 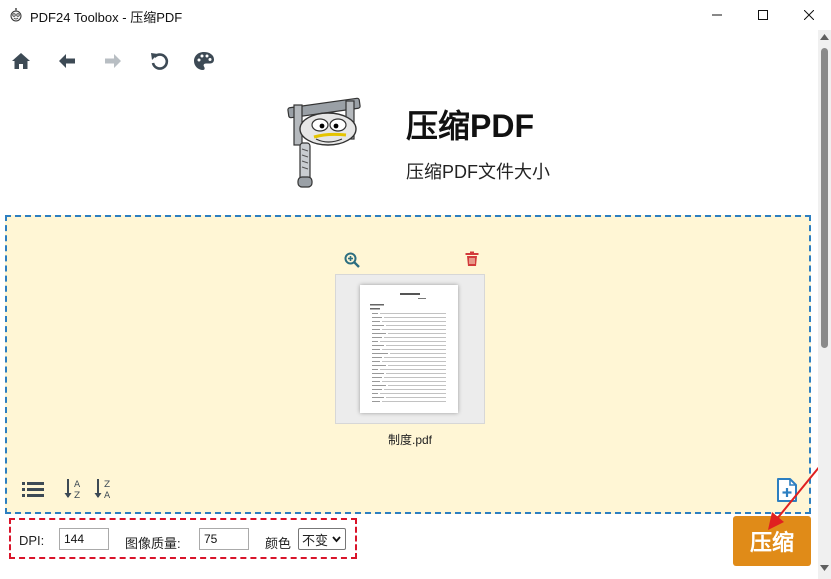 I want to click on sort-z-a-icon: Z A, so click(x=105, y=489).